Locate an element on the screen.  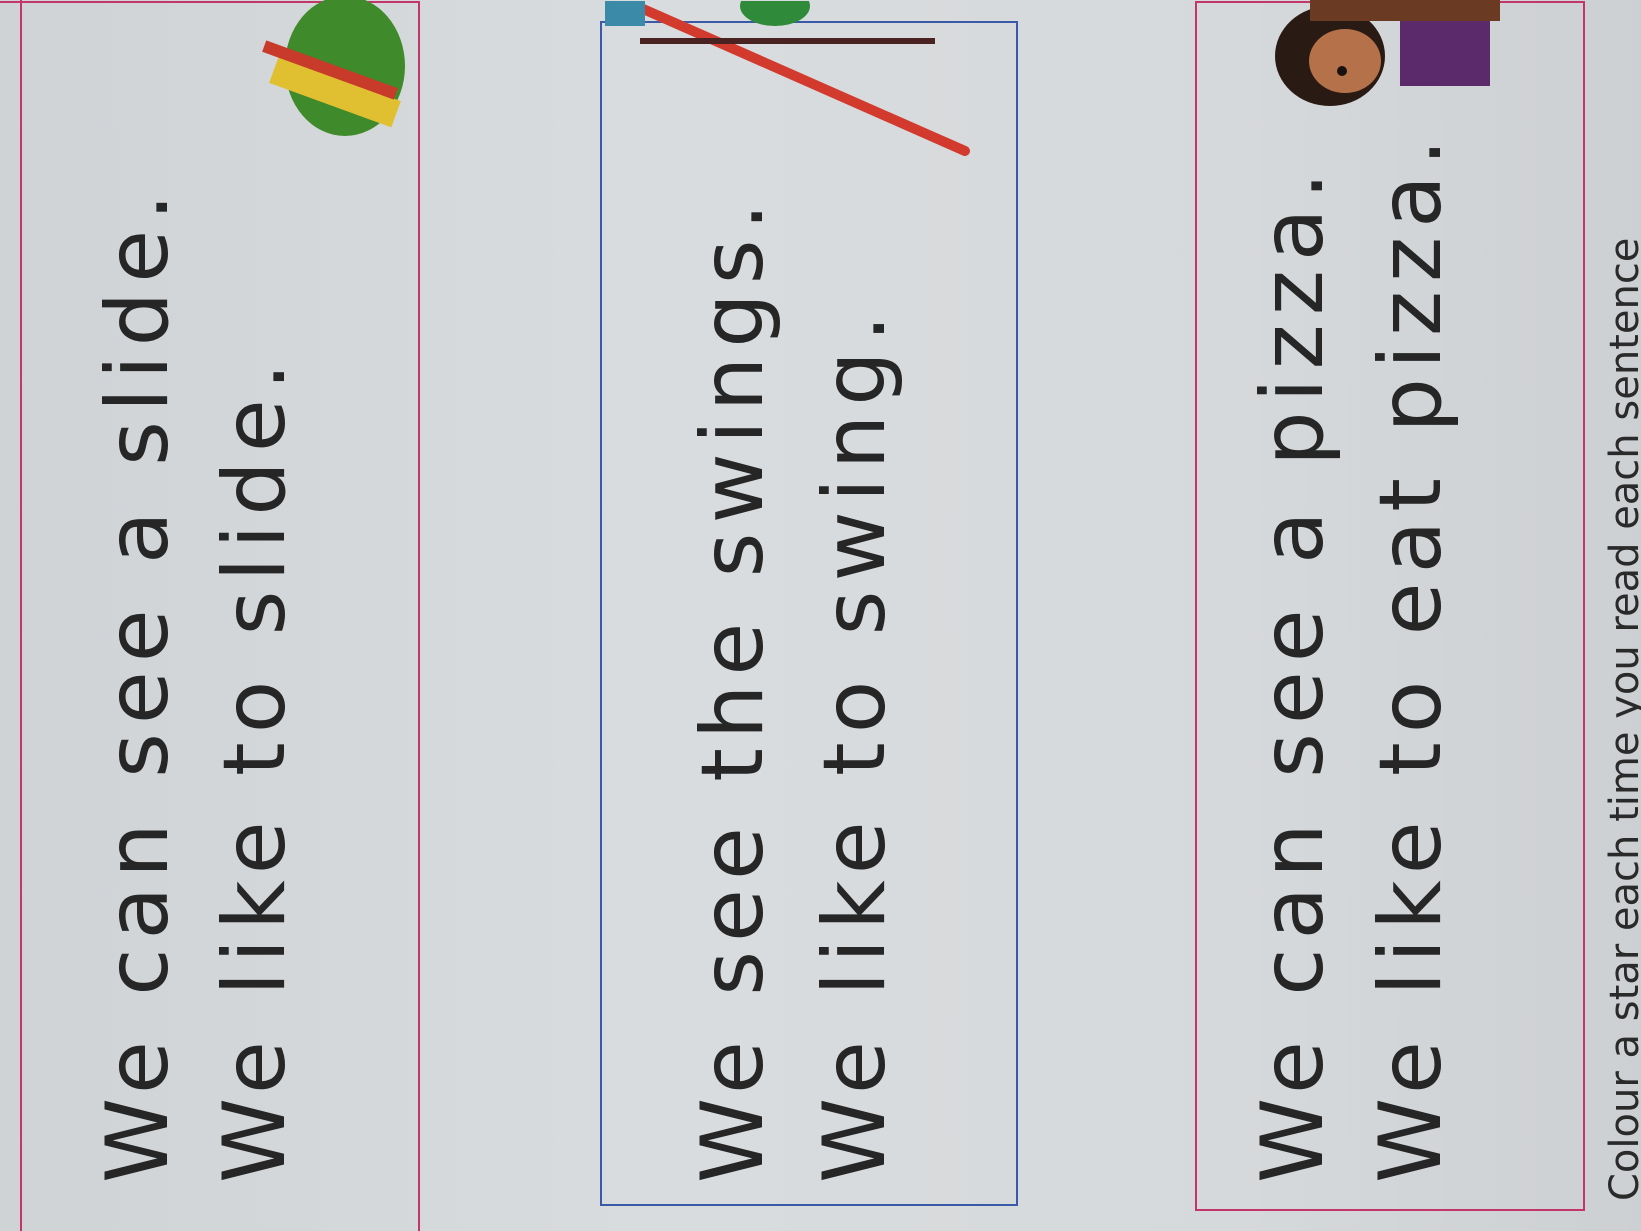
sentence-line: We like to slide. is located at coordinates (255, 768).